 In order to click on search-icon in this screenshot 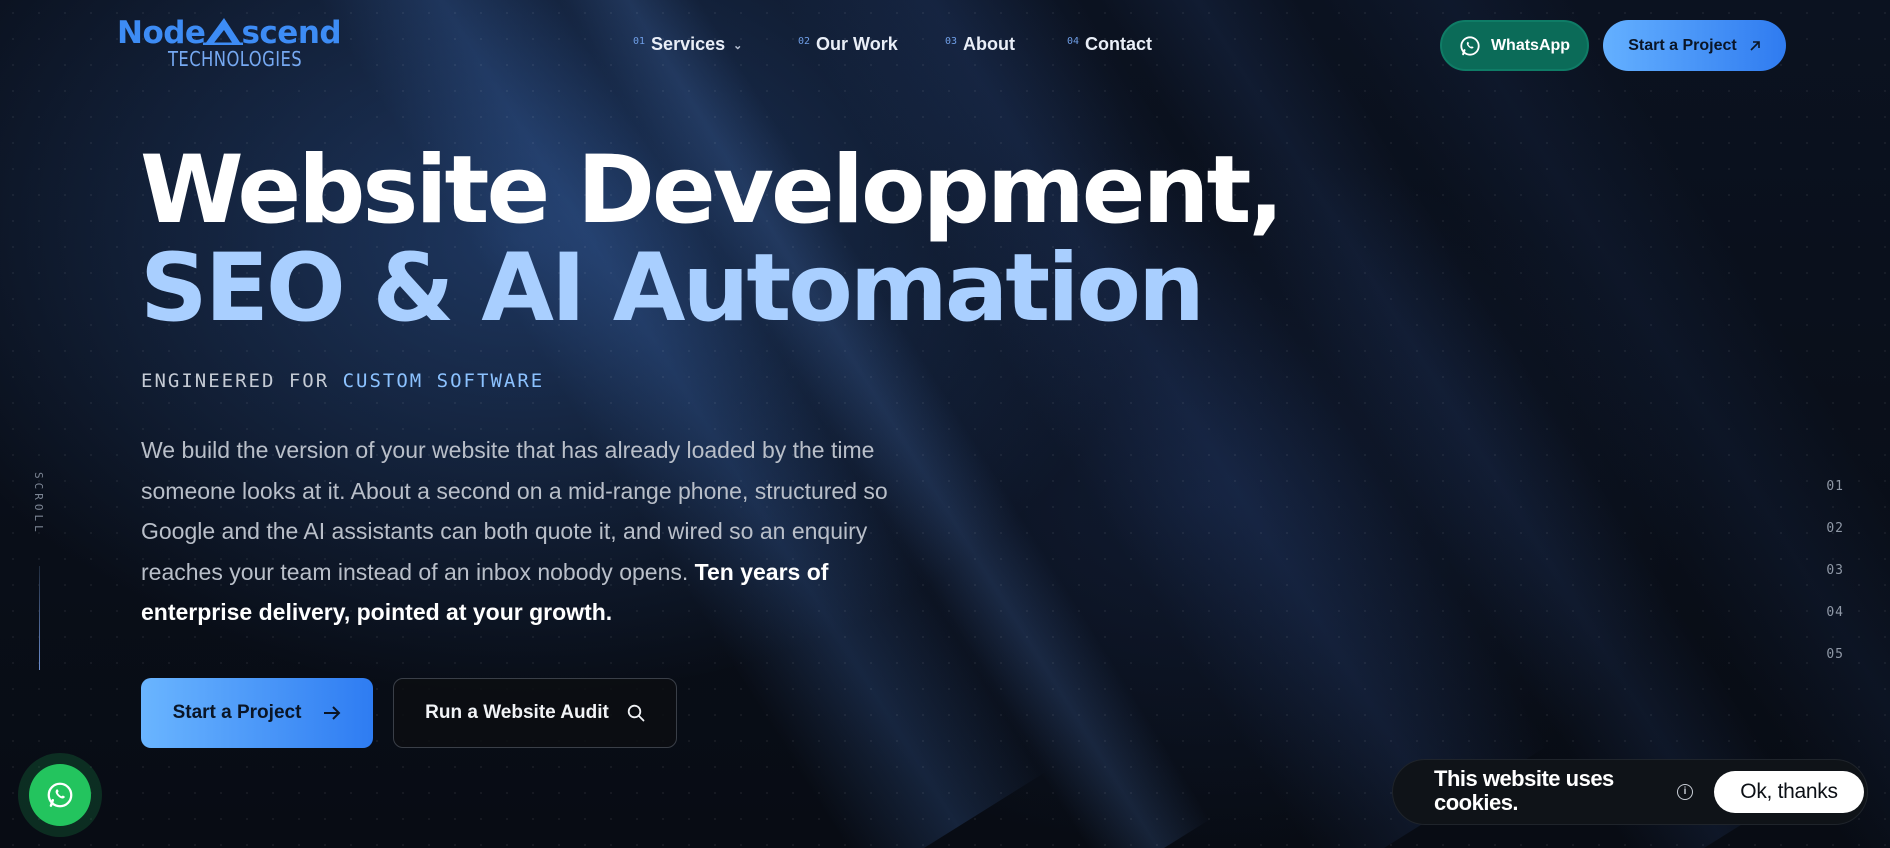, I will do `click(636, 713)`.